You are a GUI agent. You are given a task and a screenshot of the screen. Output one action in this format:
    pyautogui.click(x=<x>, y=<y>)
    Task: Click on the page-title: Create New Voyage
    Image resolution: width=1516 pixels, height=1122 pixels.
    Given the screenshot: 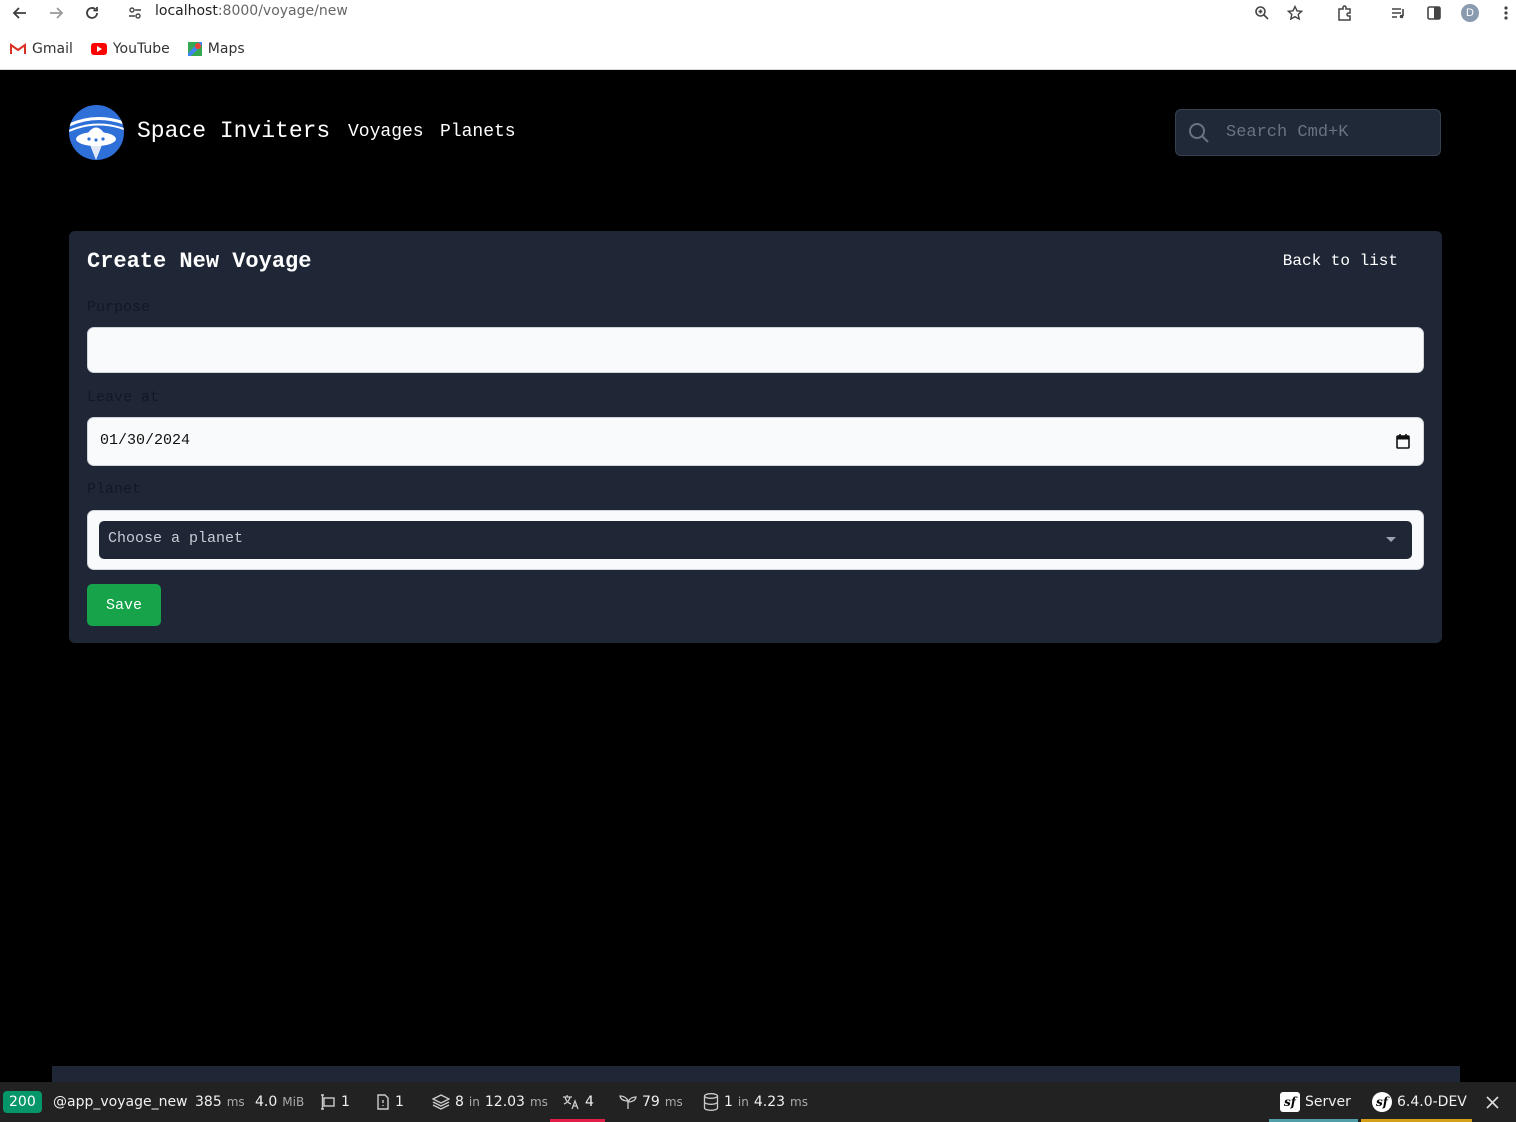 What is the action you would take?
    pyautogui.click(x=199, y=261)
    